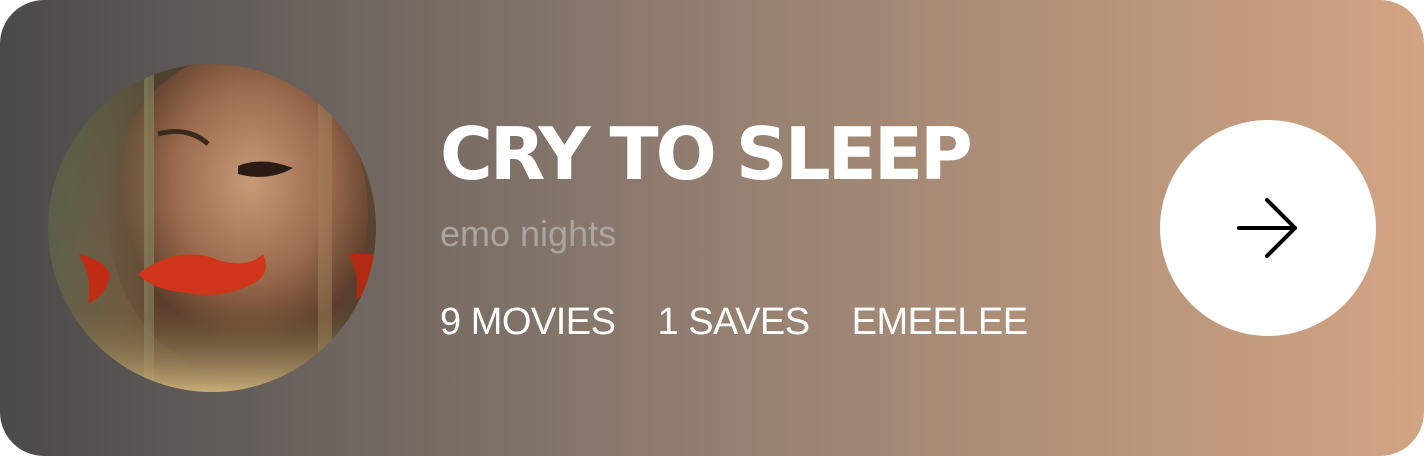 The width and height of the screenshot is (1424, 456). I want to click on open-playlist-button, so click(1268, 228).